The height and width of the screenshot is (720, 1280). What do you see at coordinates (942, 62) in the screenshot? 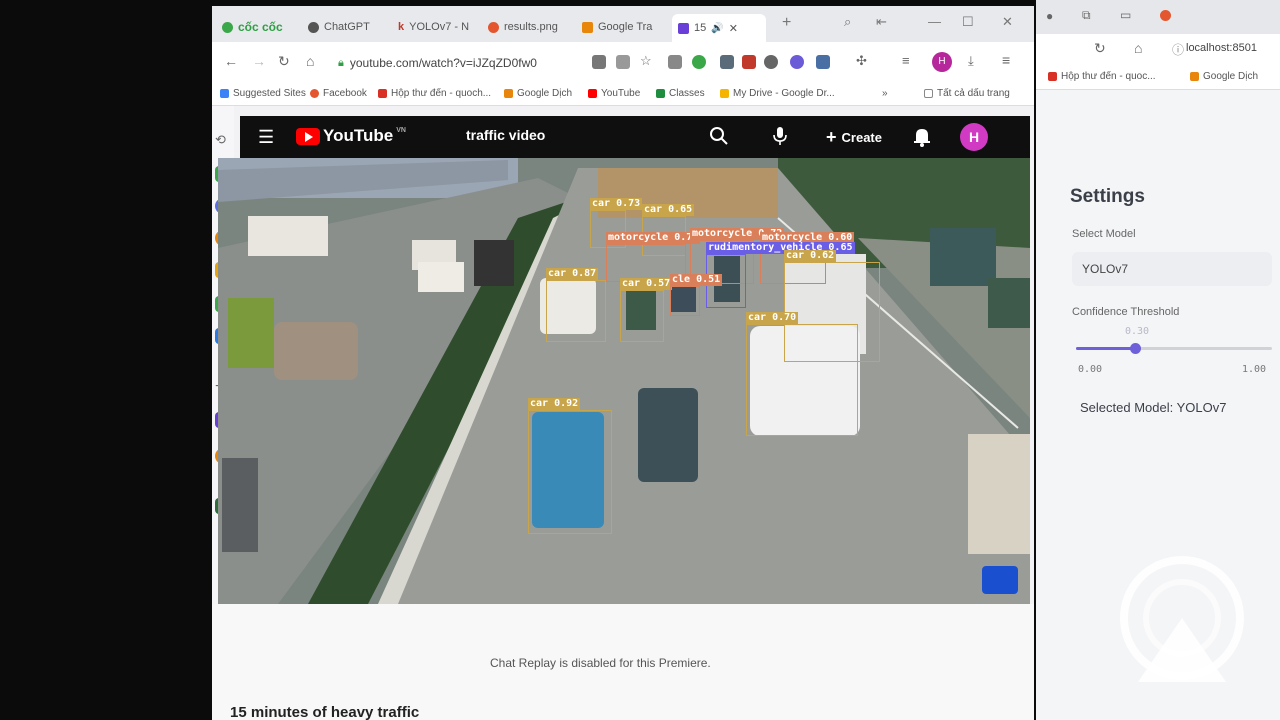
I see `profile-avatar: H` at bounding box center [942, 62].